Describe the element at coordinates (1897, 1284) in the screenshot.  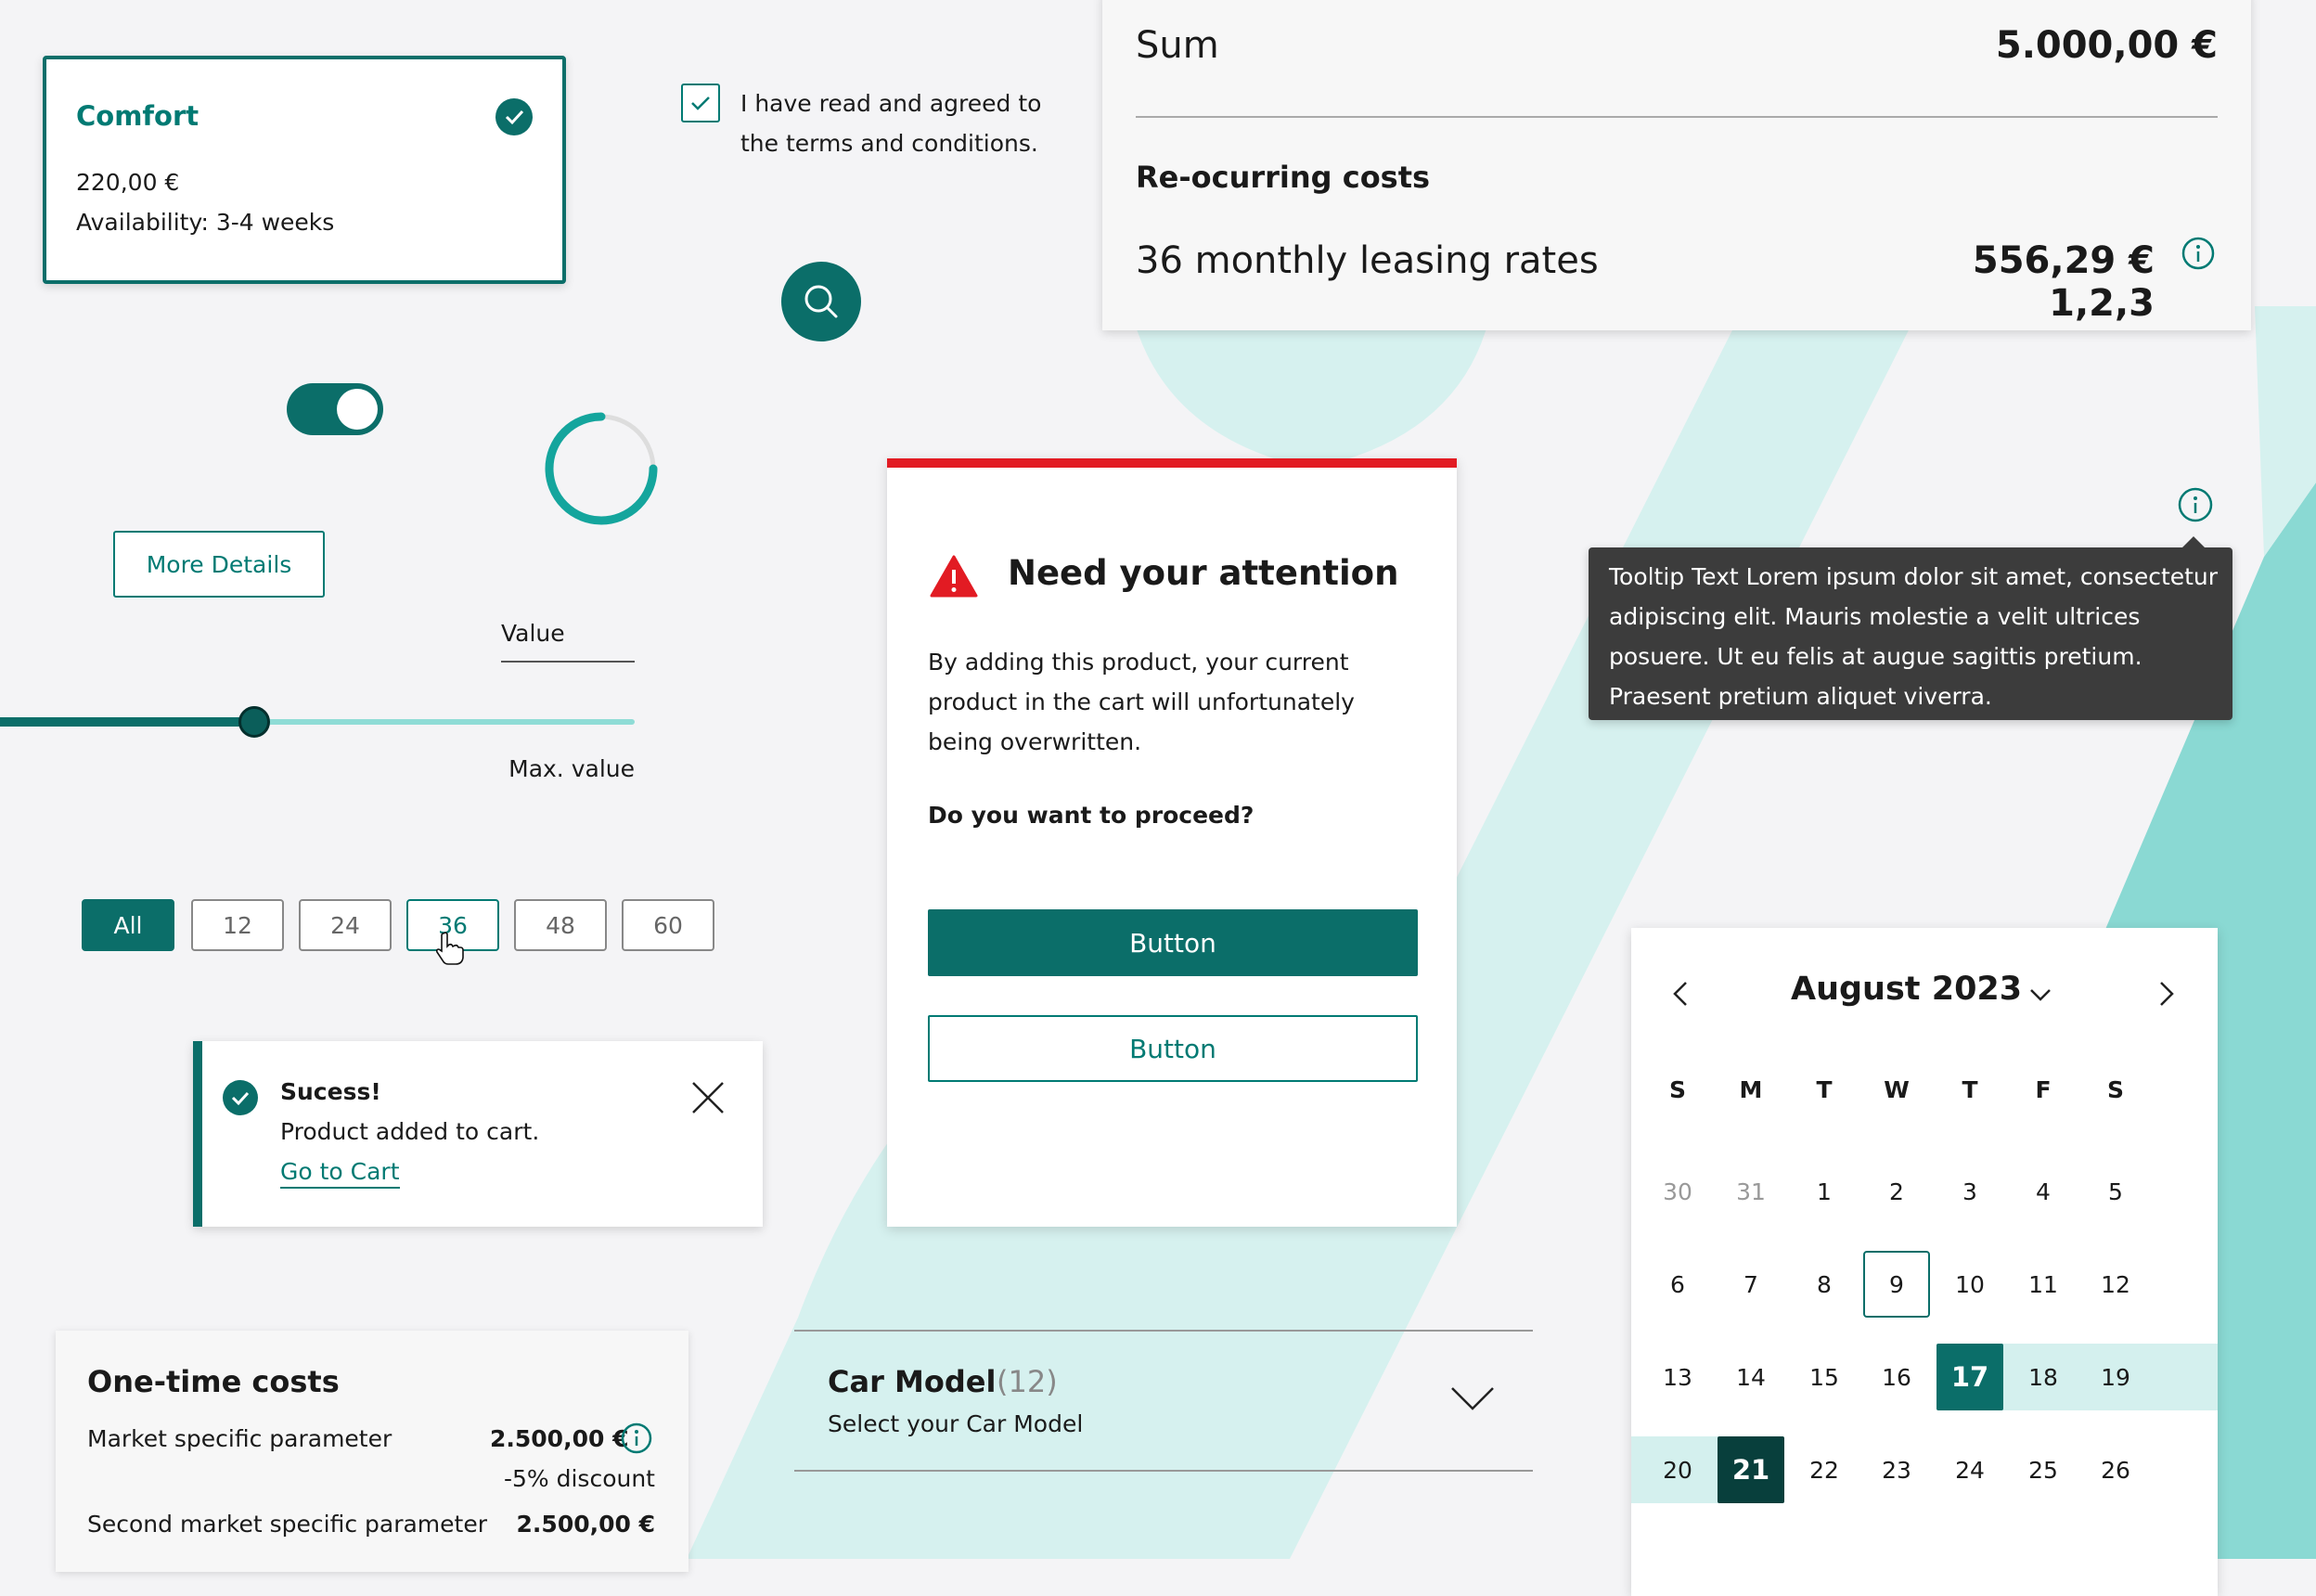
I see `calendar-day: 9` at that location.